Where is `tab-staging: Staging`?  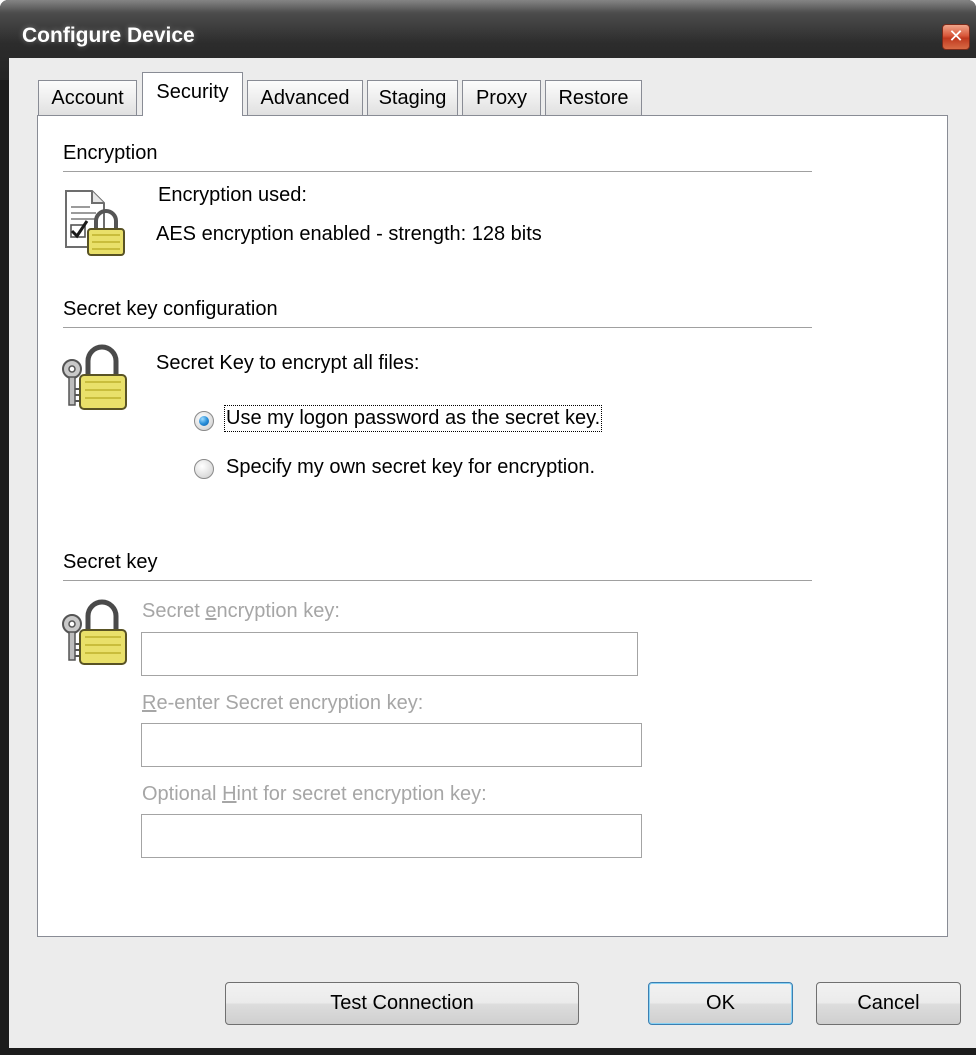 tab-staging: Staging is located at coordinates (412, 97).